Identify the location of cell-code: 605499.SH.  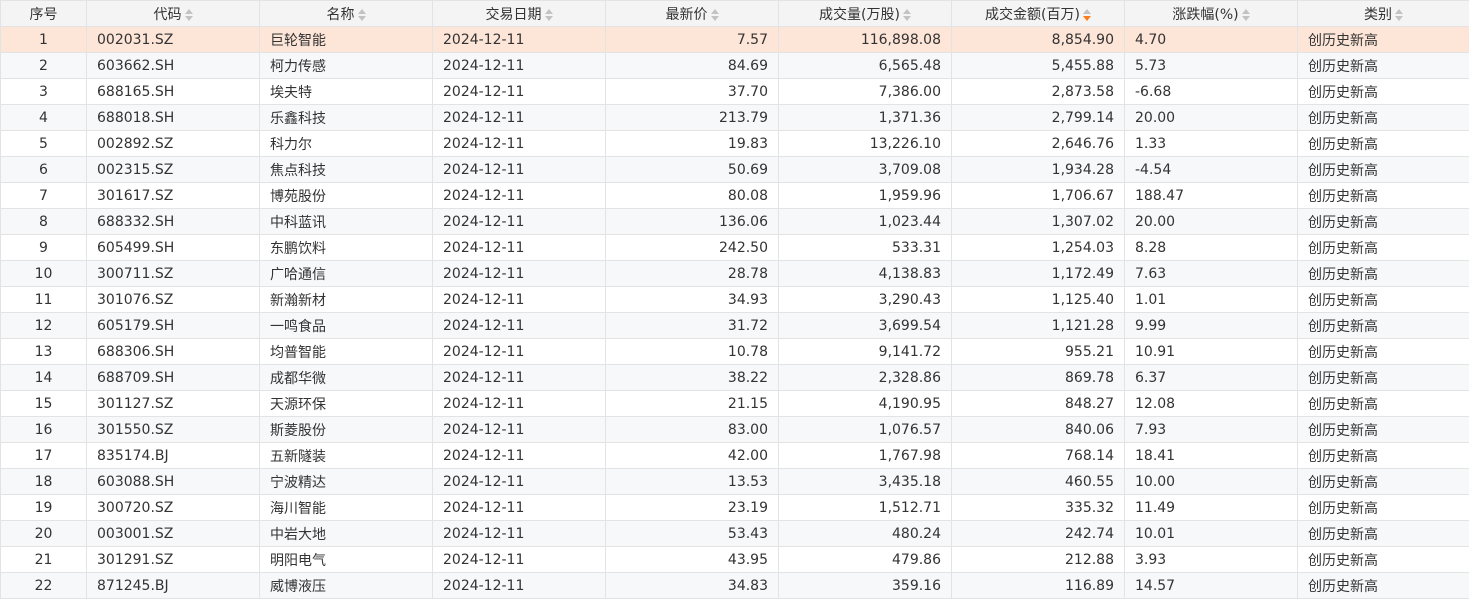
(173, 248).